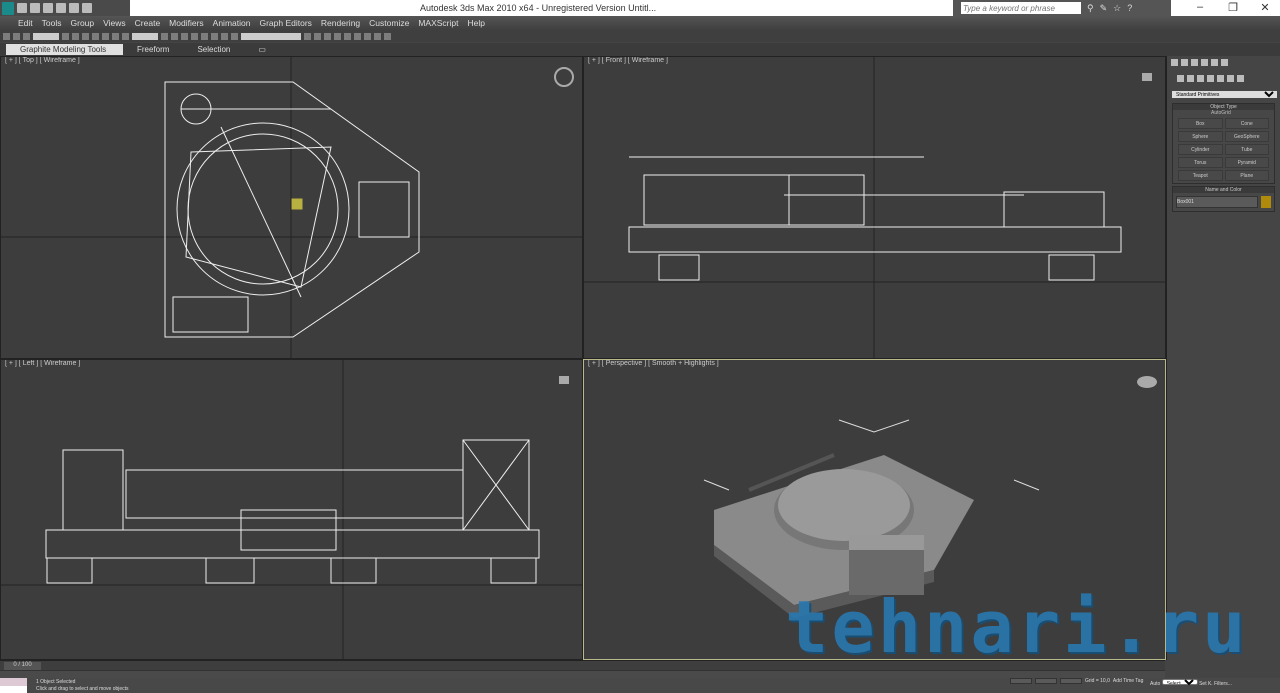 This screenshot has width=1280, height=693. What do you see at coordinates (1200, 136) in the screenshot?
I see `sphere-button: Sphere` at bounding box center [1200, 136].